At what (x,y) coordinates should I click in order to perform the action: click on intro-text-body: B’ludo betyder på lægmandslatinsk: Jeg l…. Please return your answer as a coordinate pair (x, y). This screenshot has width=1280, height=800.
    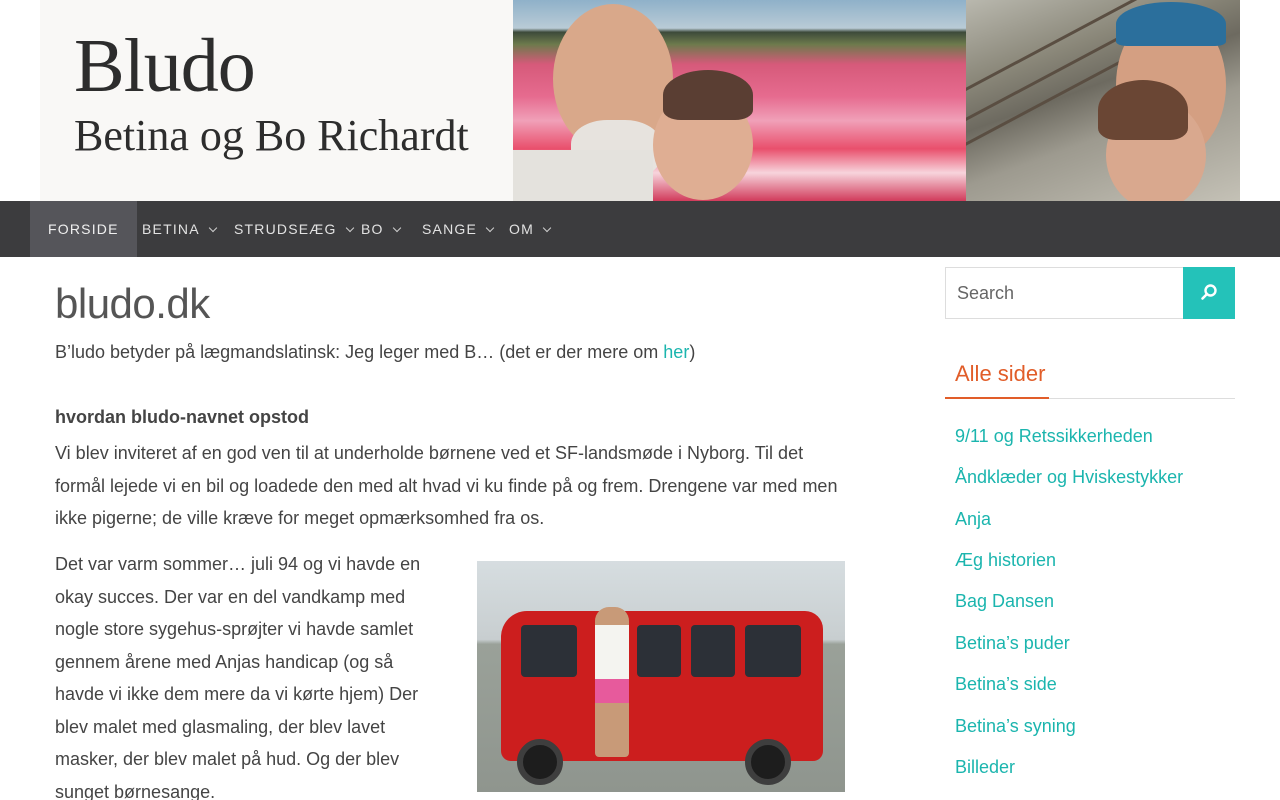
    Looking at the image, I should click on (359, 352).